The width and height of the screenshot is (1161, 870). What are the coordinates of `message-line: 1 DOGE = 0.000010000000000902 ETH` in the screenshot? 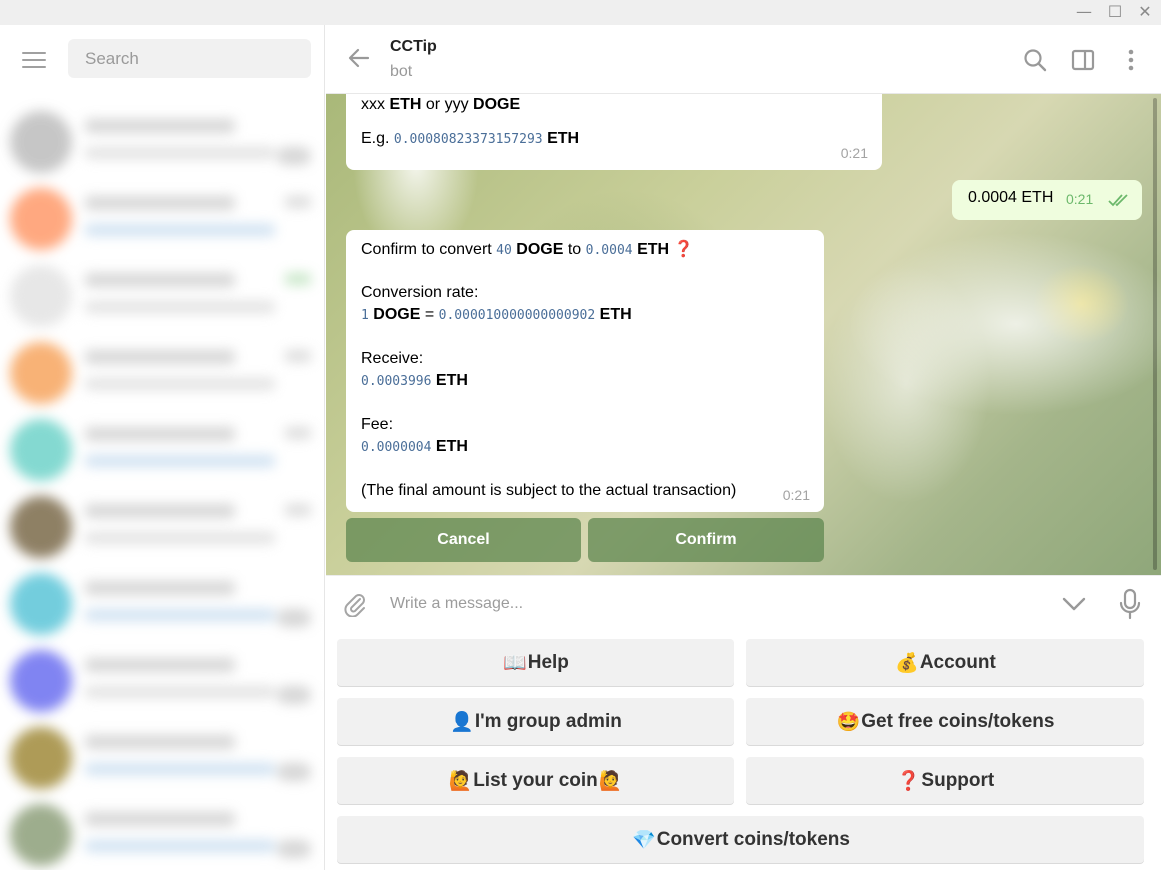 It's located at (496, 314).